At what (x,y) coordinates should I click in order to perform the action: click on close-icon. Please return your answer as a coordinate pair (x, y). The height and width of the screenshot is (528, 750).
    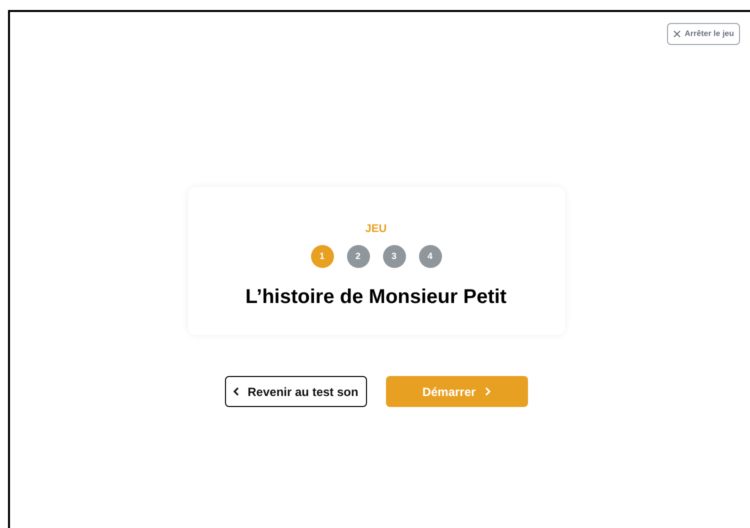
    Looking at the image, I should click on (676, 34).